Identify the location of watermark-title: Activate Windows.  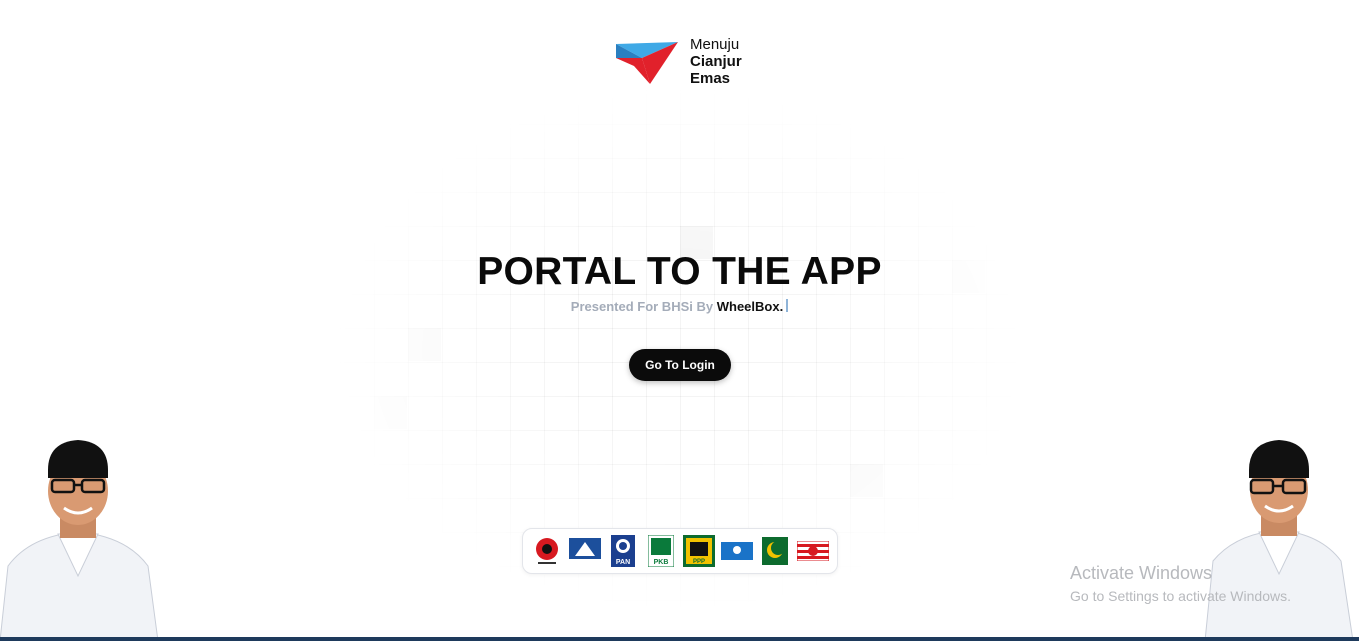
(1141, 573).